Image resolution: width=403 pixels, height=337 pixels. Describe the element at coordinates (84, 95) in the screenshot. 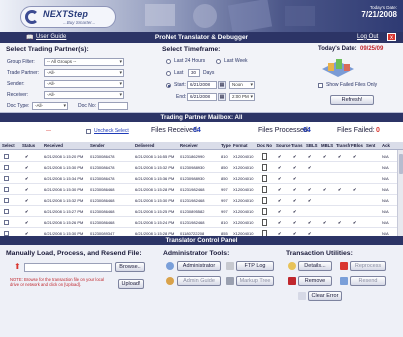

I see `receiver-select: -All-` at that location.